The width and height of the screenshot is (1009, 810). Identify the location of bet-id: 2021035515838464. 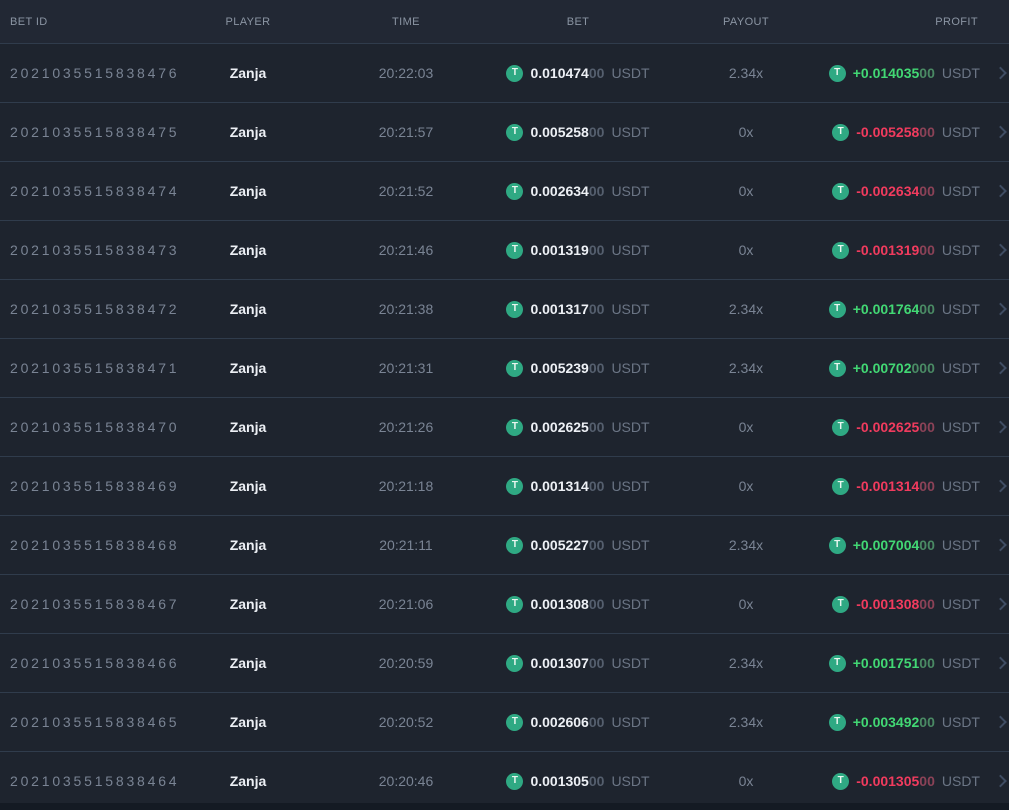
(95, 781).